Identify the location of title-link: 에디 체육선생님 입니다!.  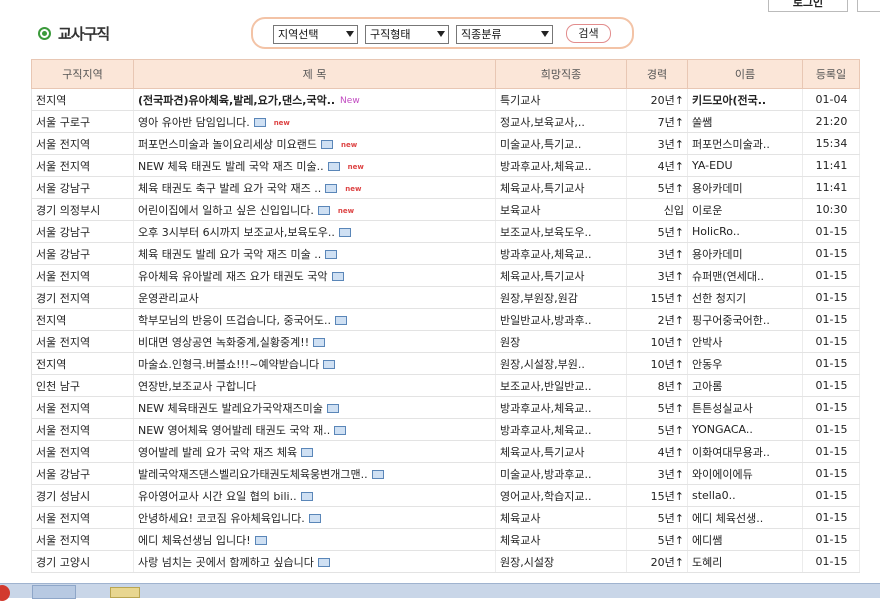
(194, 540).